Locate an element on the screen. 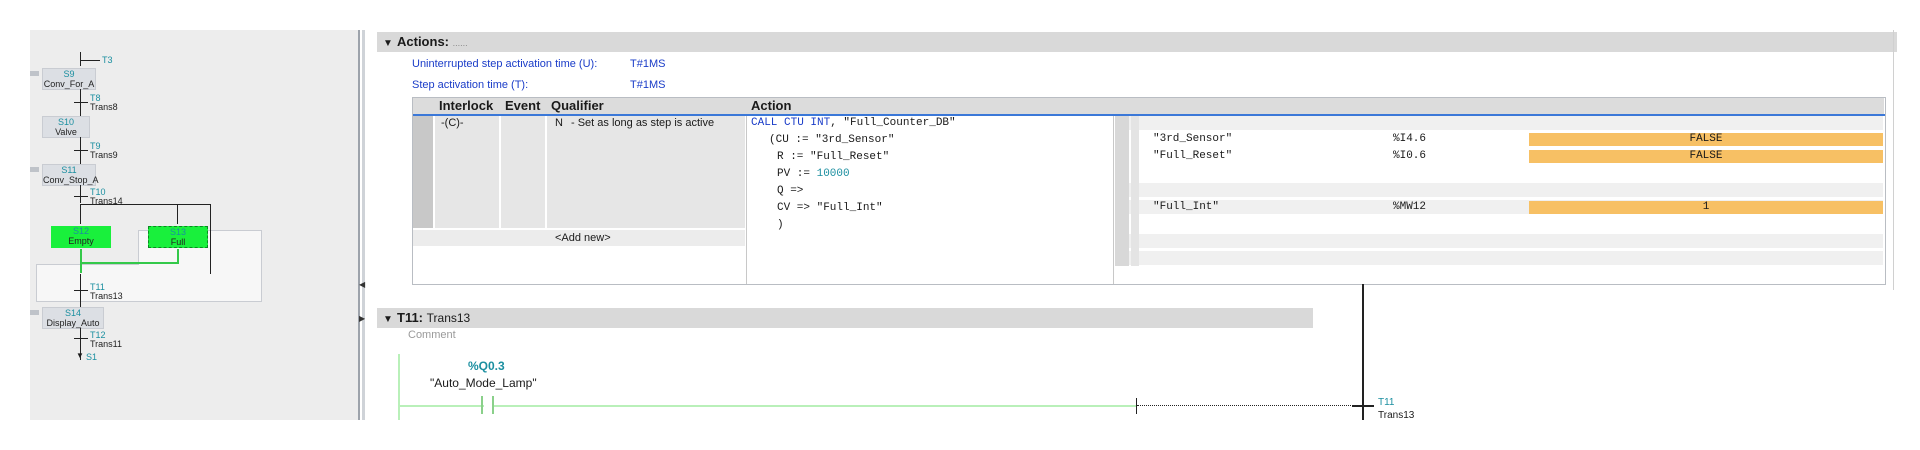 The width and height of the screenshot is (1920, 450). interlock-cell is located at coordinates (467, 172).